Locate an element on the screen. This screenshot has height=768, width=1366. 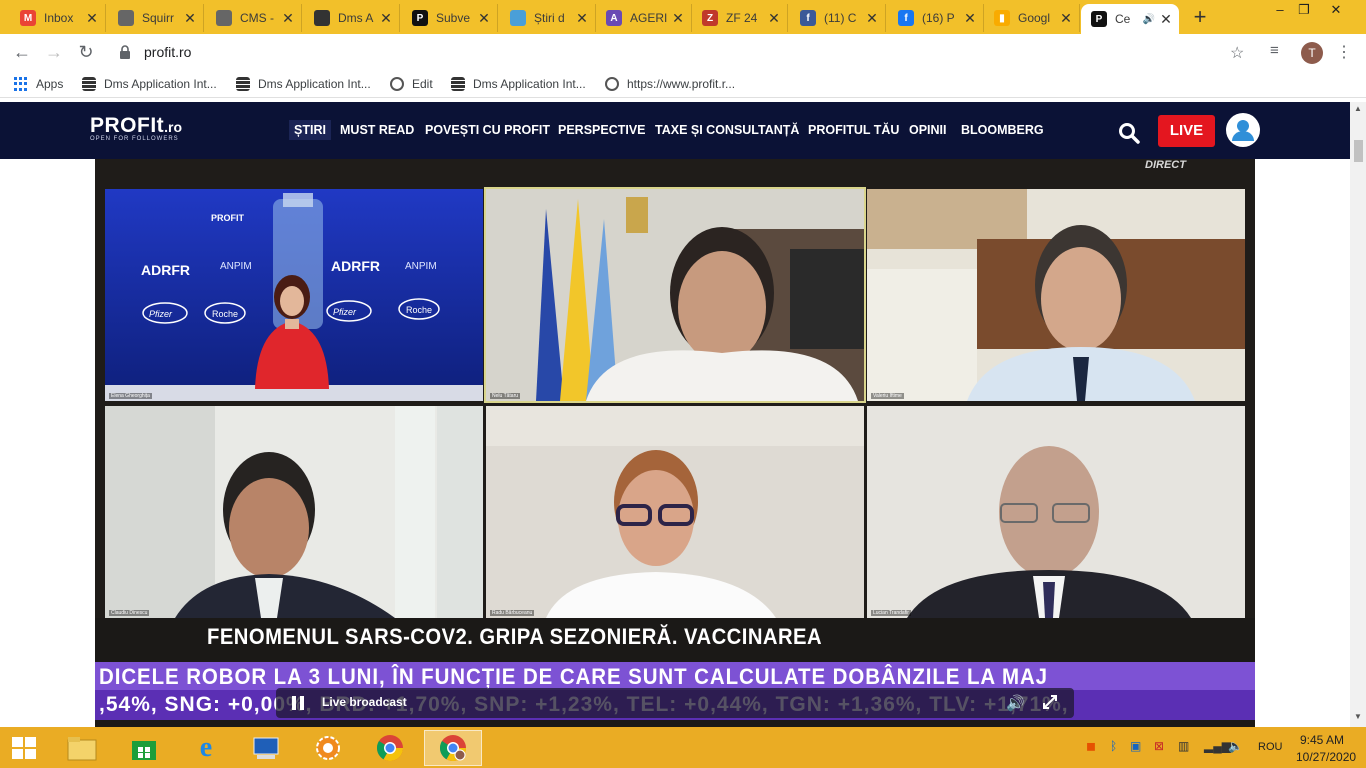
taskbar-chrome is located at coordinates (390, 748).